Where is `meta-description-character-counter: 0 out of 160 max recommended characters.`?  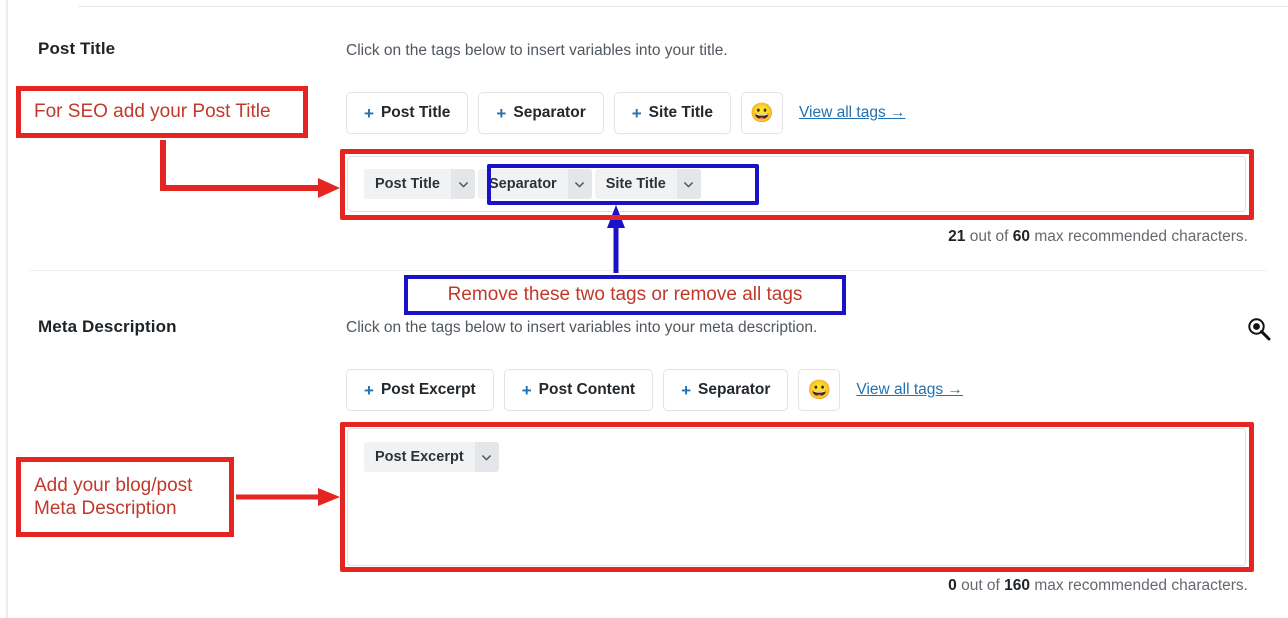
meta-description-character-counter: 0 out of 160 max recommended characters. is located at coordinates (1098, 586).